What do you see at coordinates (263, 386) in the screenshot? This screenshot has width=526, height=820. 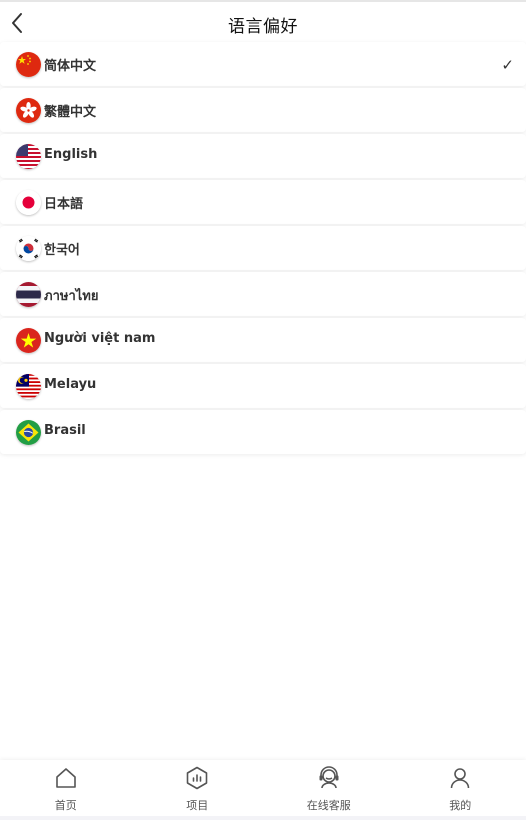 I see `language-item-ms: Melayu` at bounding box center [263, 386].